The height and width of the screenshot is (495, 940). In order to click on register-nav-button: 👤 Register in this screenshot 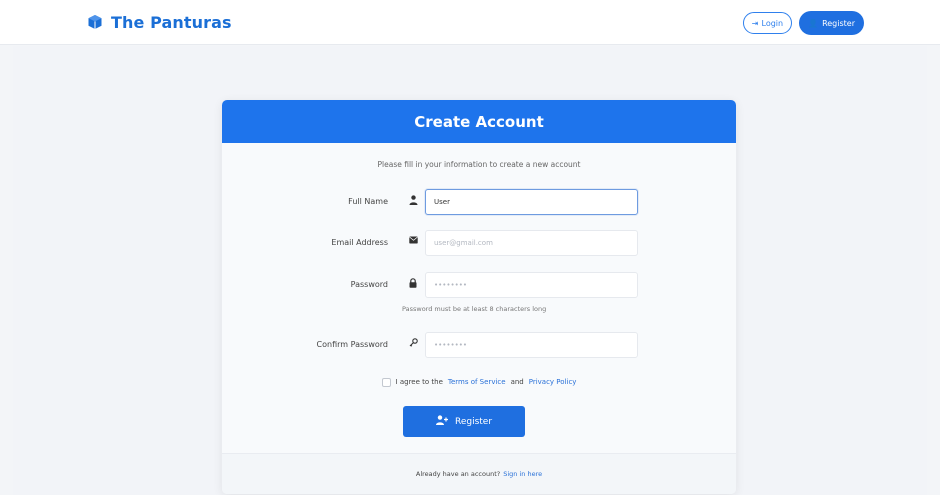, I will do `click(831, 23)`.